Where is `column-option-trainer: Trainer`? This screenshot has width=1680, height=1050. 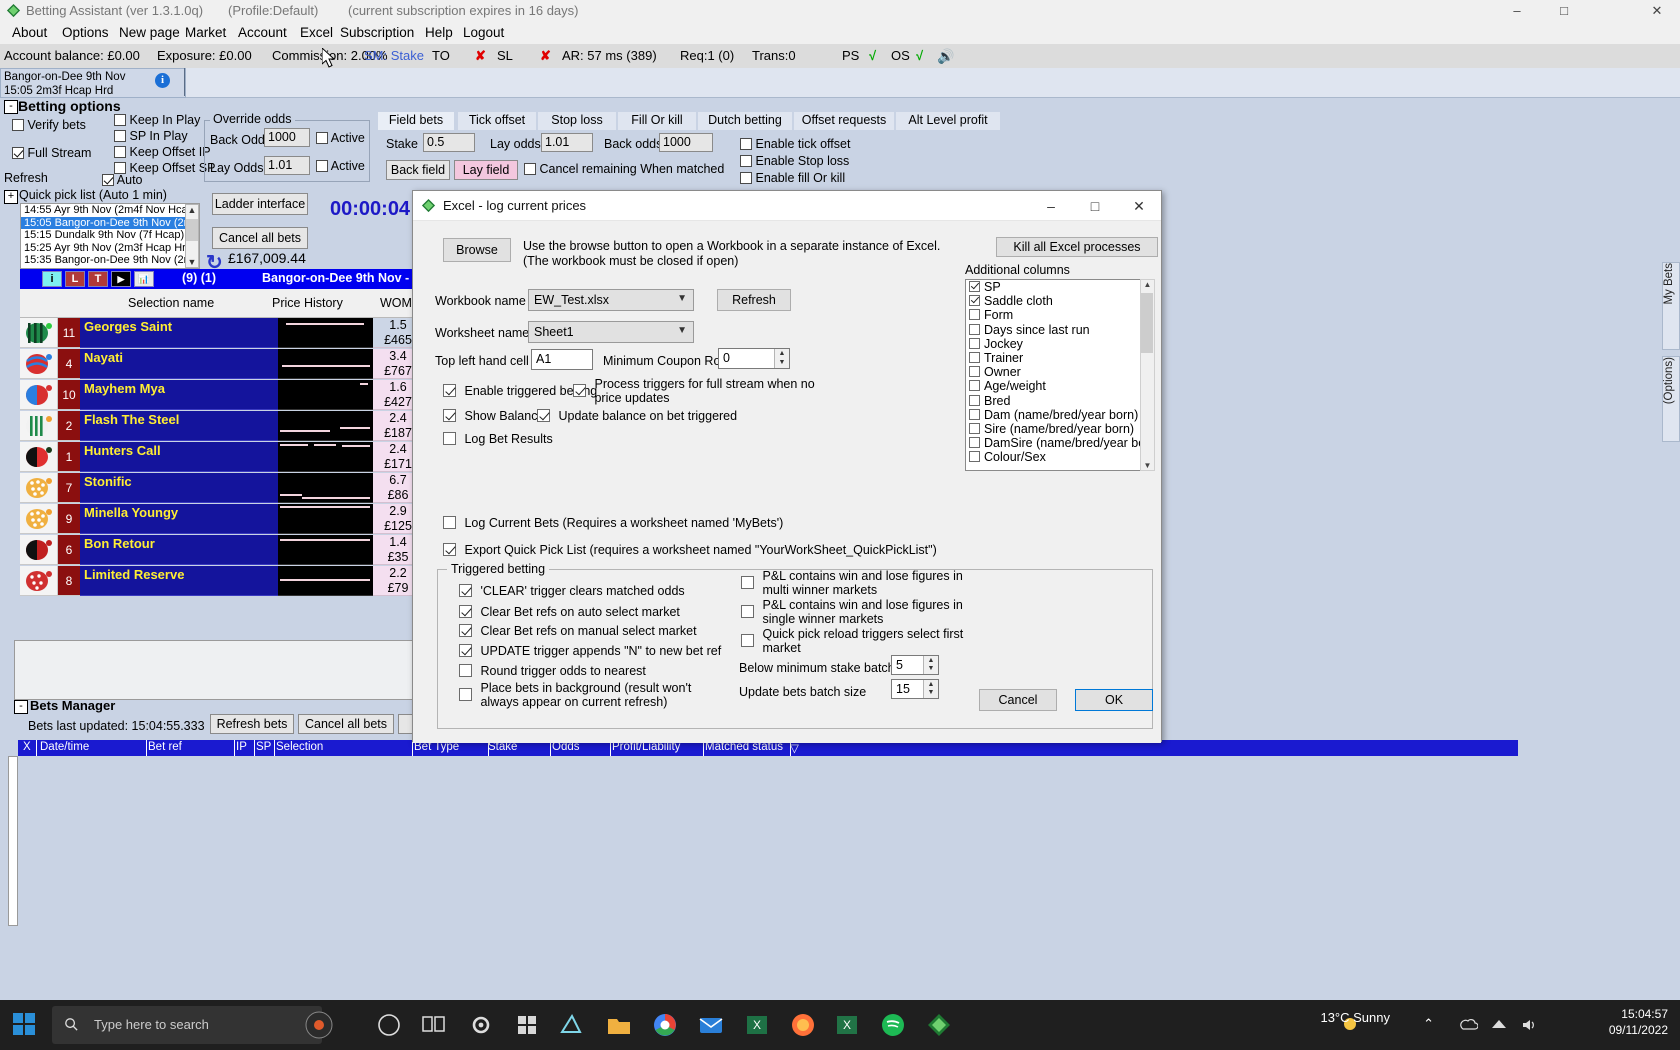 column-option-trainer: Trainer is located at coordinates (1060, 358).